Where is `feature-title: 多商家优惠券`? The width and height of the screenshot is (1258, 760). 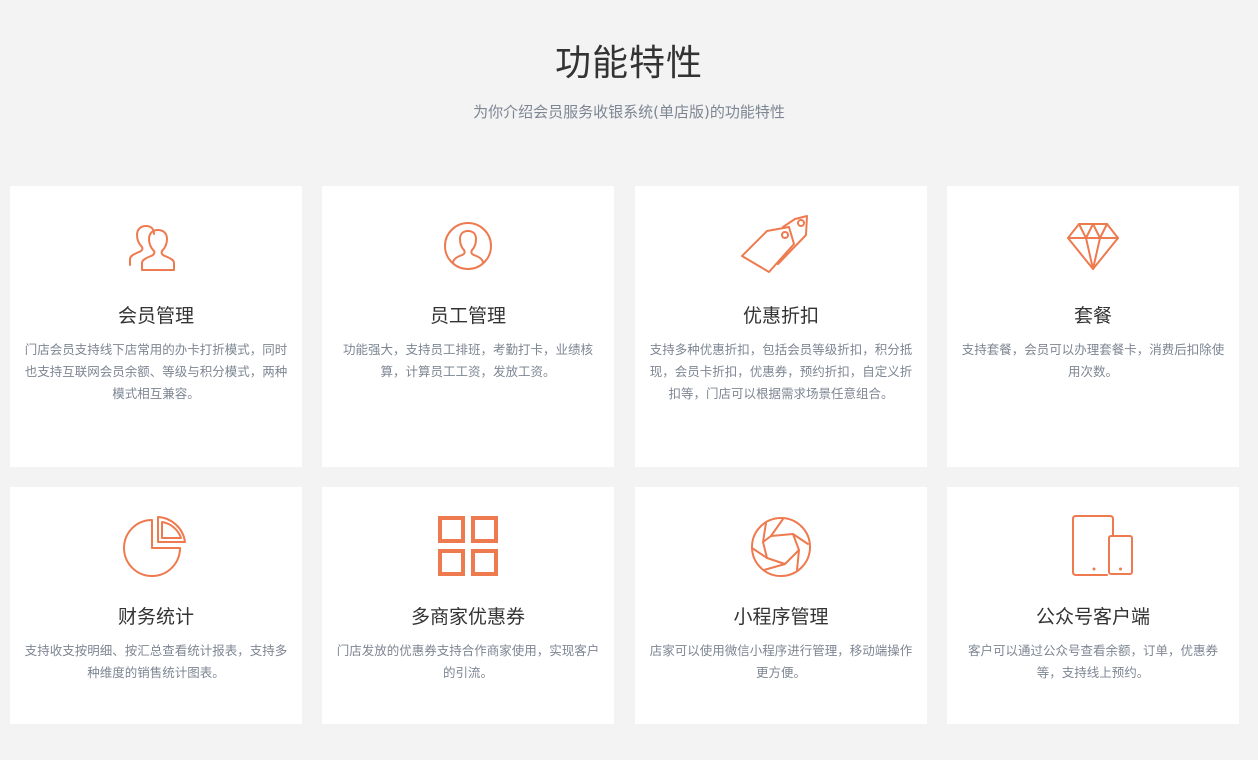
feature-title: 多商家优惠券 is located at coordinates (467, 617).